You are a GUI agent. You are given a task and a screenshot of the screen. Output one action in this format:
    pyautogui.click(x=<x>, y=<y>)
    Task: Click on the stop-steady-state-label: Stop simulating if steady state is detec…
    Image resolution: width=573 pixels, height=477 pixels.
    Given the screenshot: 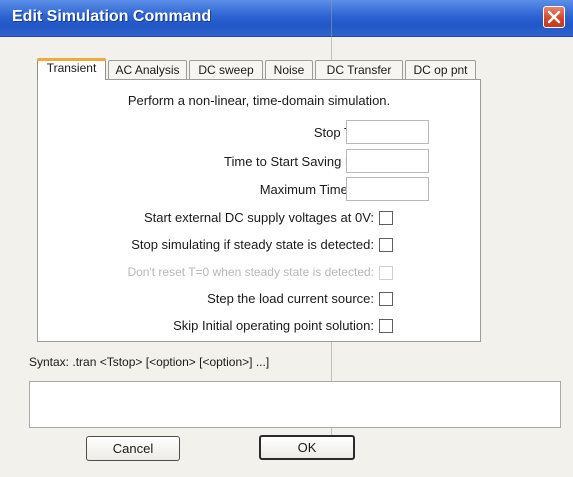 What is the action you would take?
    pyautogui.click(x=252, y=244)
    